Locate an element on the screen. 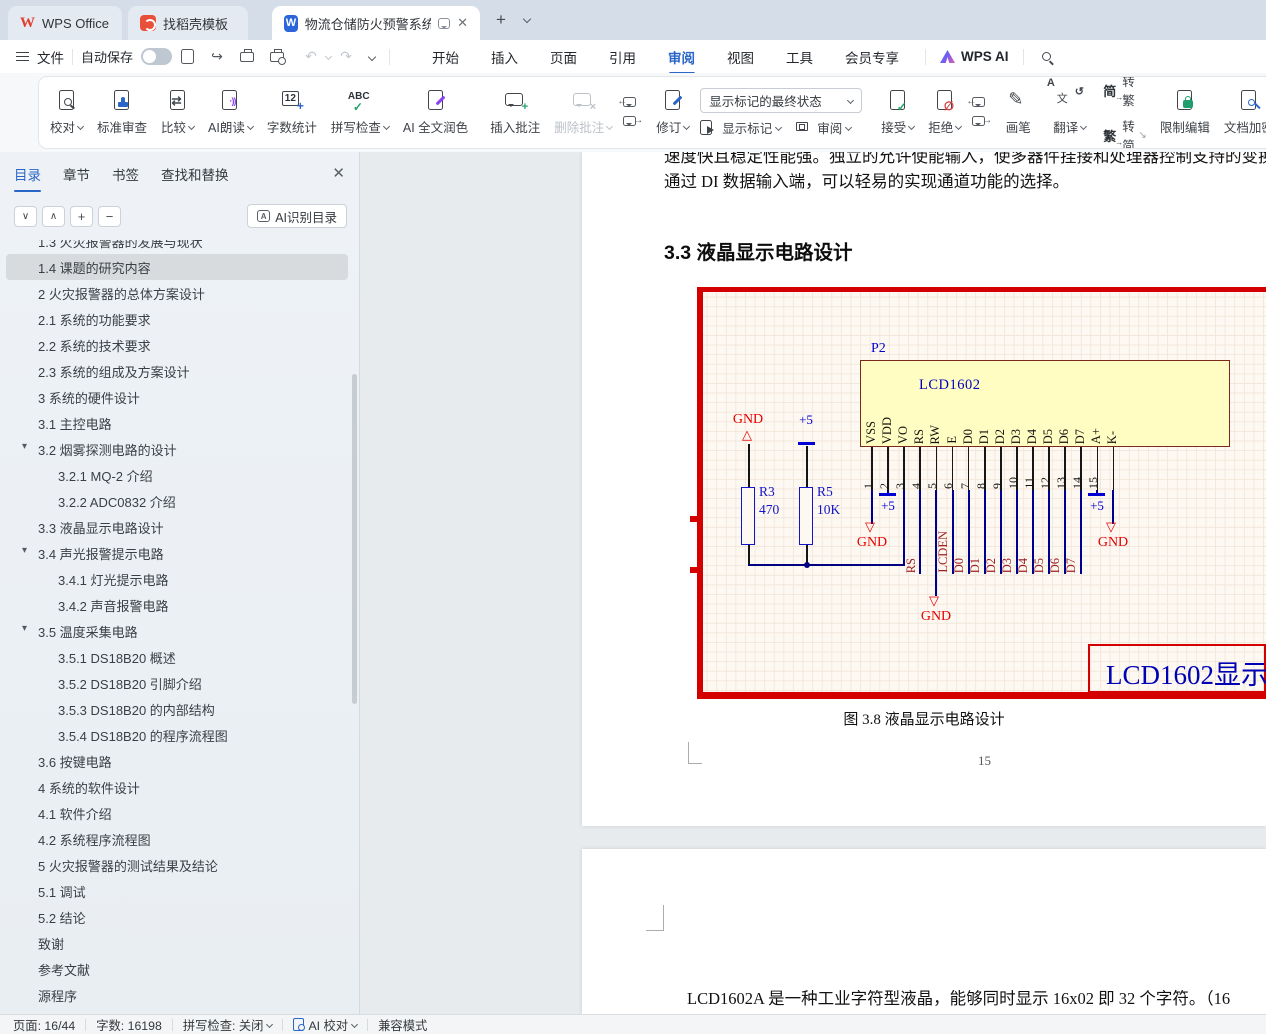 The image size is (1266, 1034). menu-tab: 页面 is located at coordinates (563, 57).